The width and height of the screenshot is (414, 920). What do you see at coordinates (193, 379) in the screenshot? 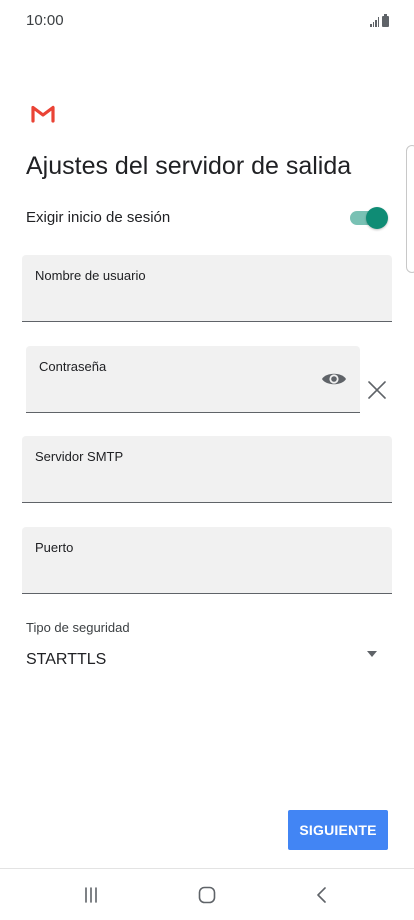
I see `password-field: Contraseña` at bounding box center [193, 379].